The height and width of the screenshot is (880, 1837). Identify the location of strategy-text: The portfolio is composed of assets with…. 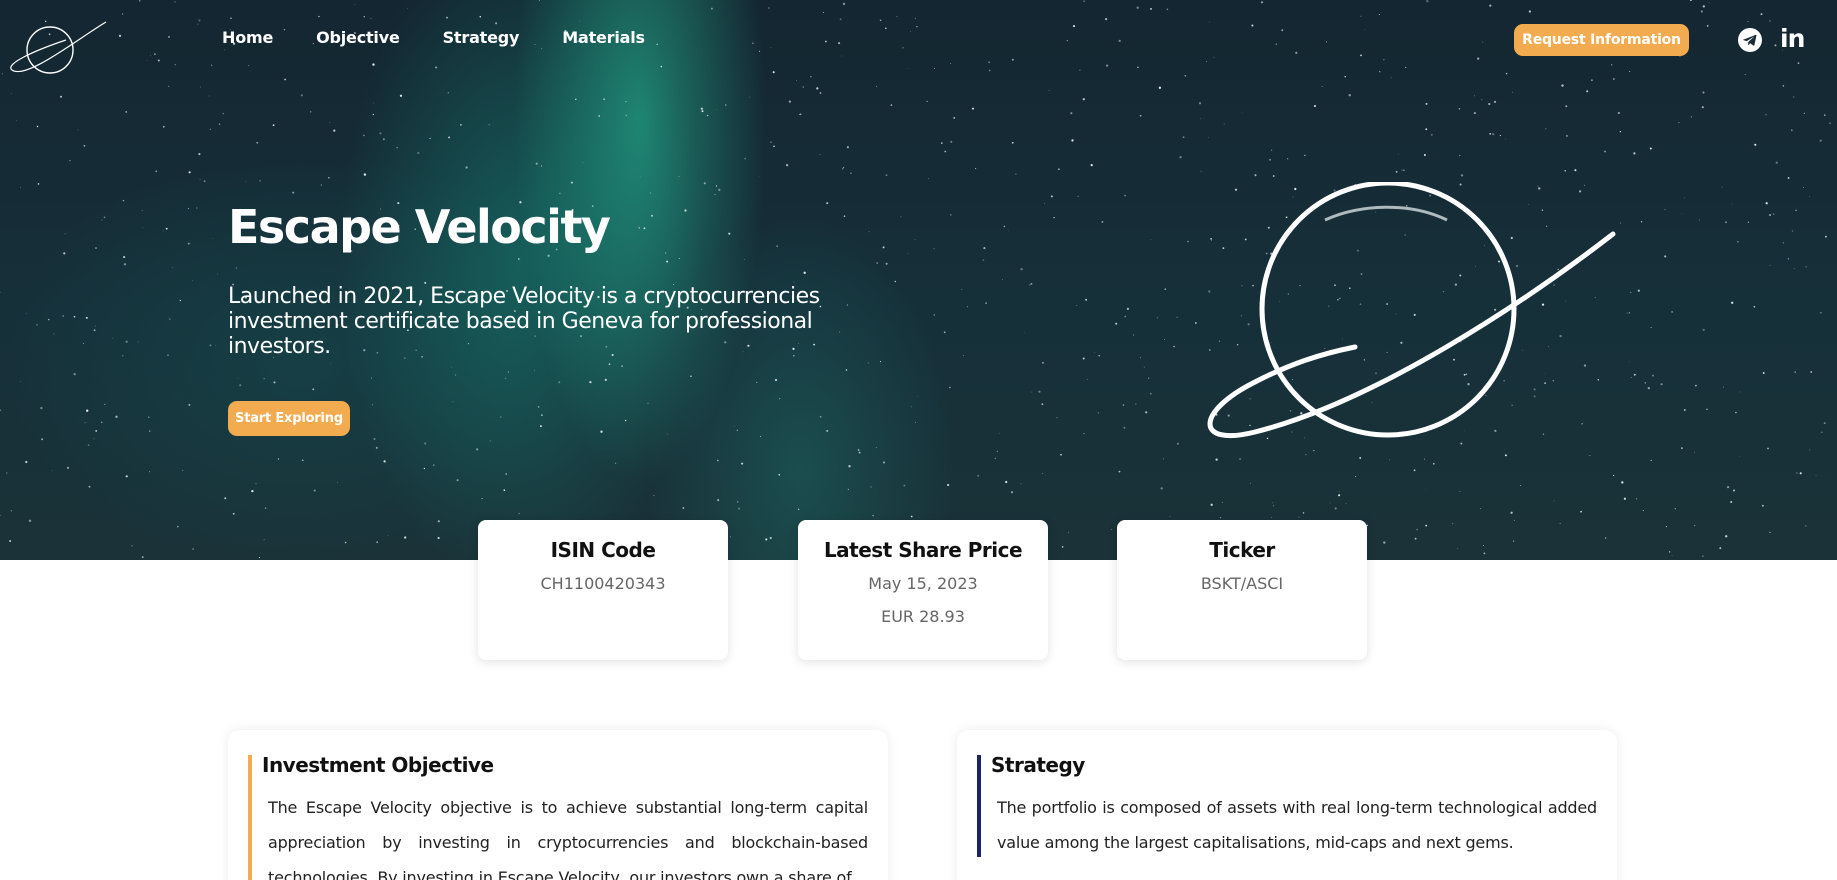
(1297, 825).